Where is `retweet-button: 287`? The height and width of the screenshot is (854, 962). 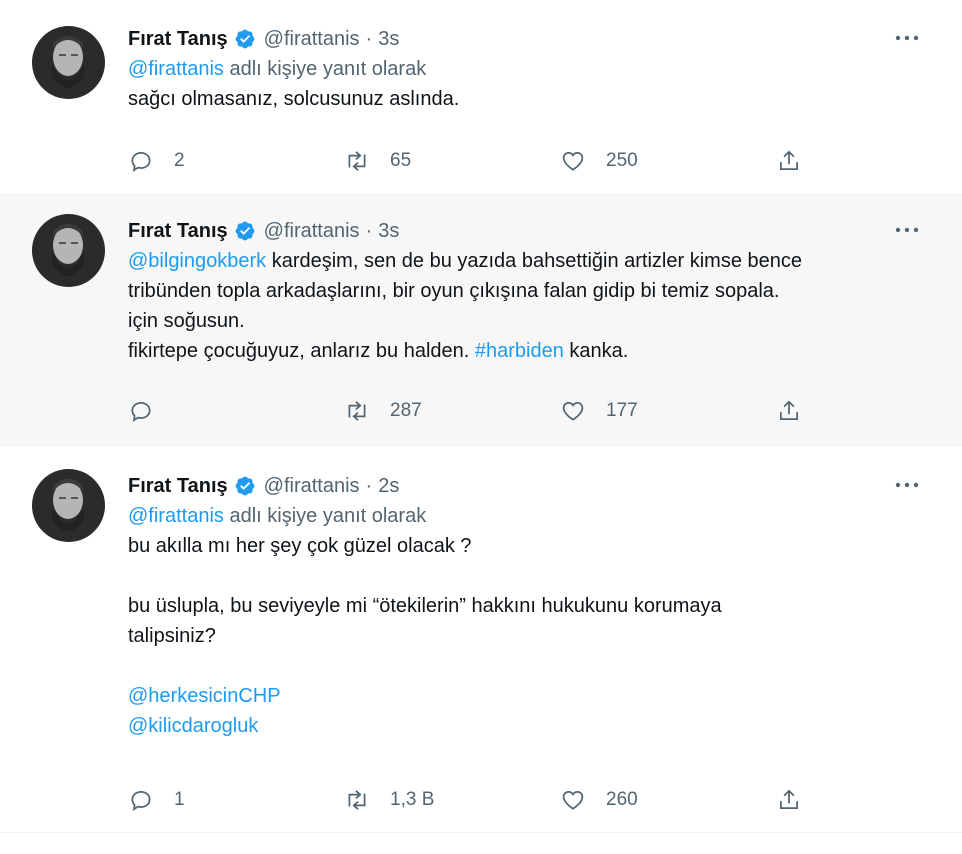 retweet-button: 287 is located at coordinates (452, 411).